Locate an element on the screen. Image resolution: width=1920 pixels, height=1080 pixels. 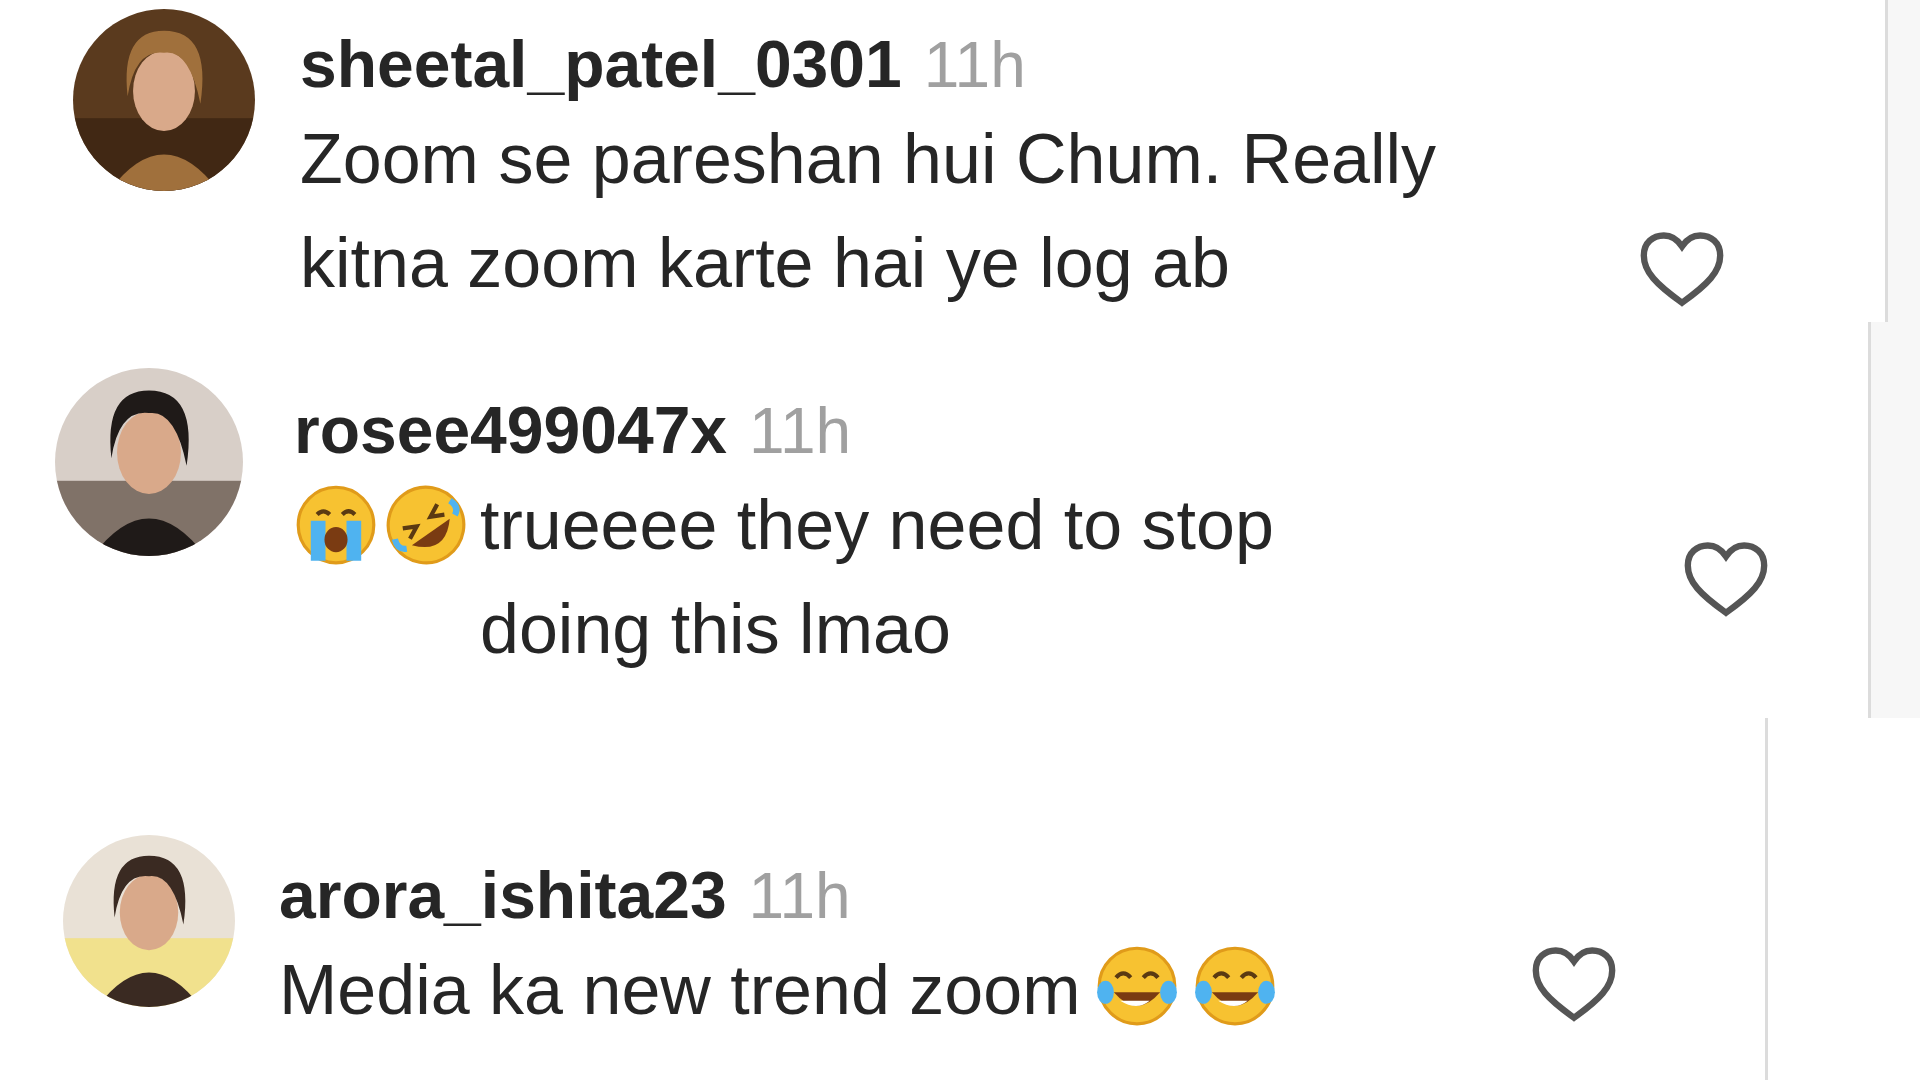
comment-text: trueeee they need to stop doing this lmao is located at coordinates (877, 577).